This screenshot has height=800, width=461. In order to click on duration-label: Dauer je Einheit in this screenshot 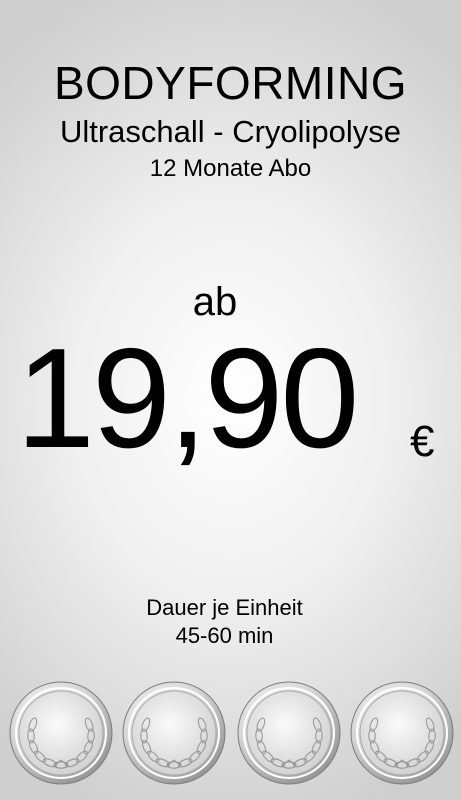, I will do `click(224, 607)`.